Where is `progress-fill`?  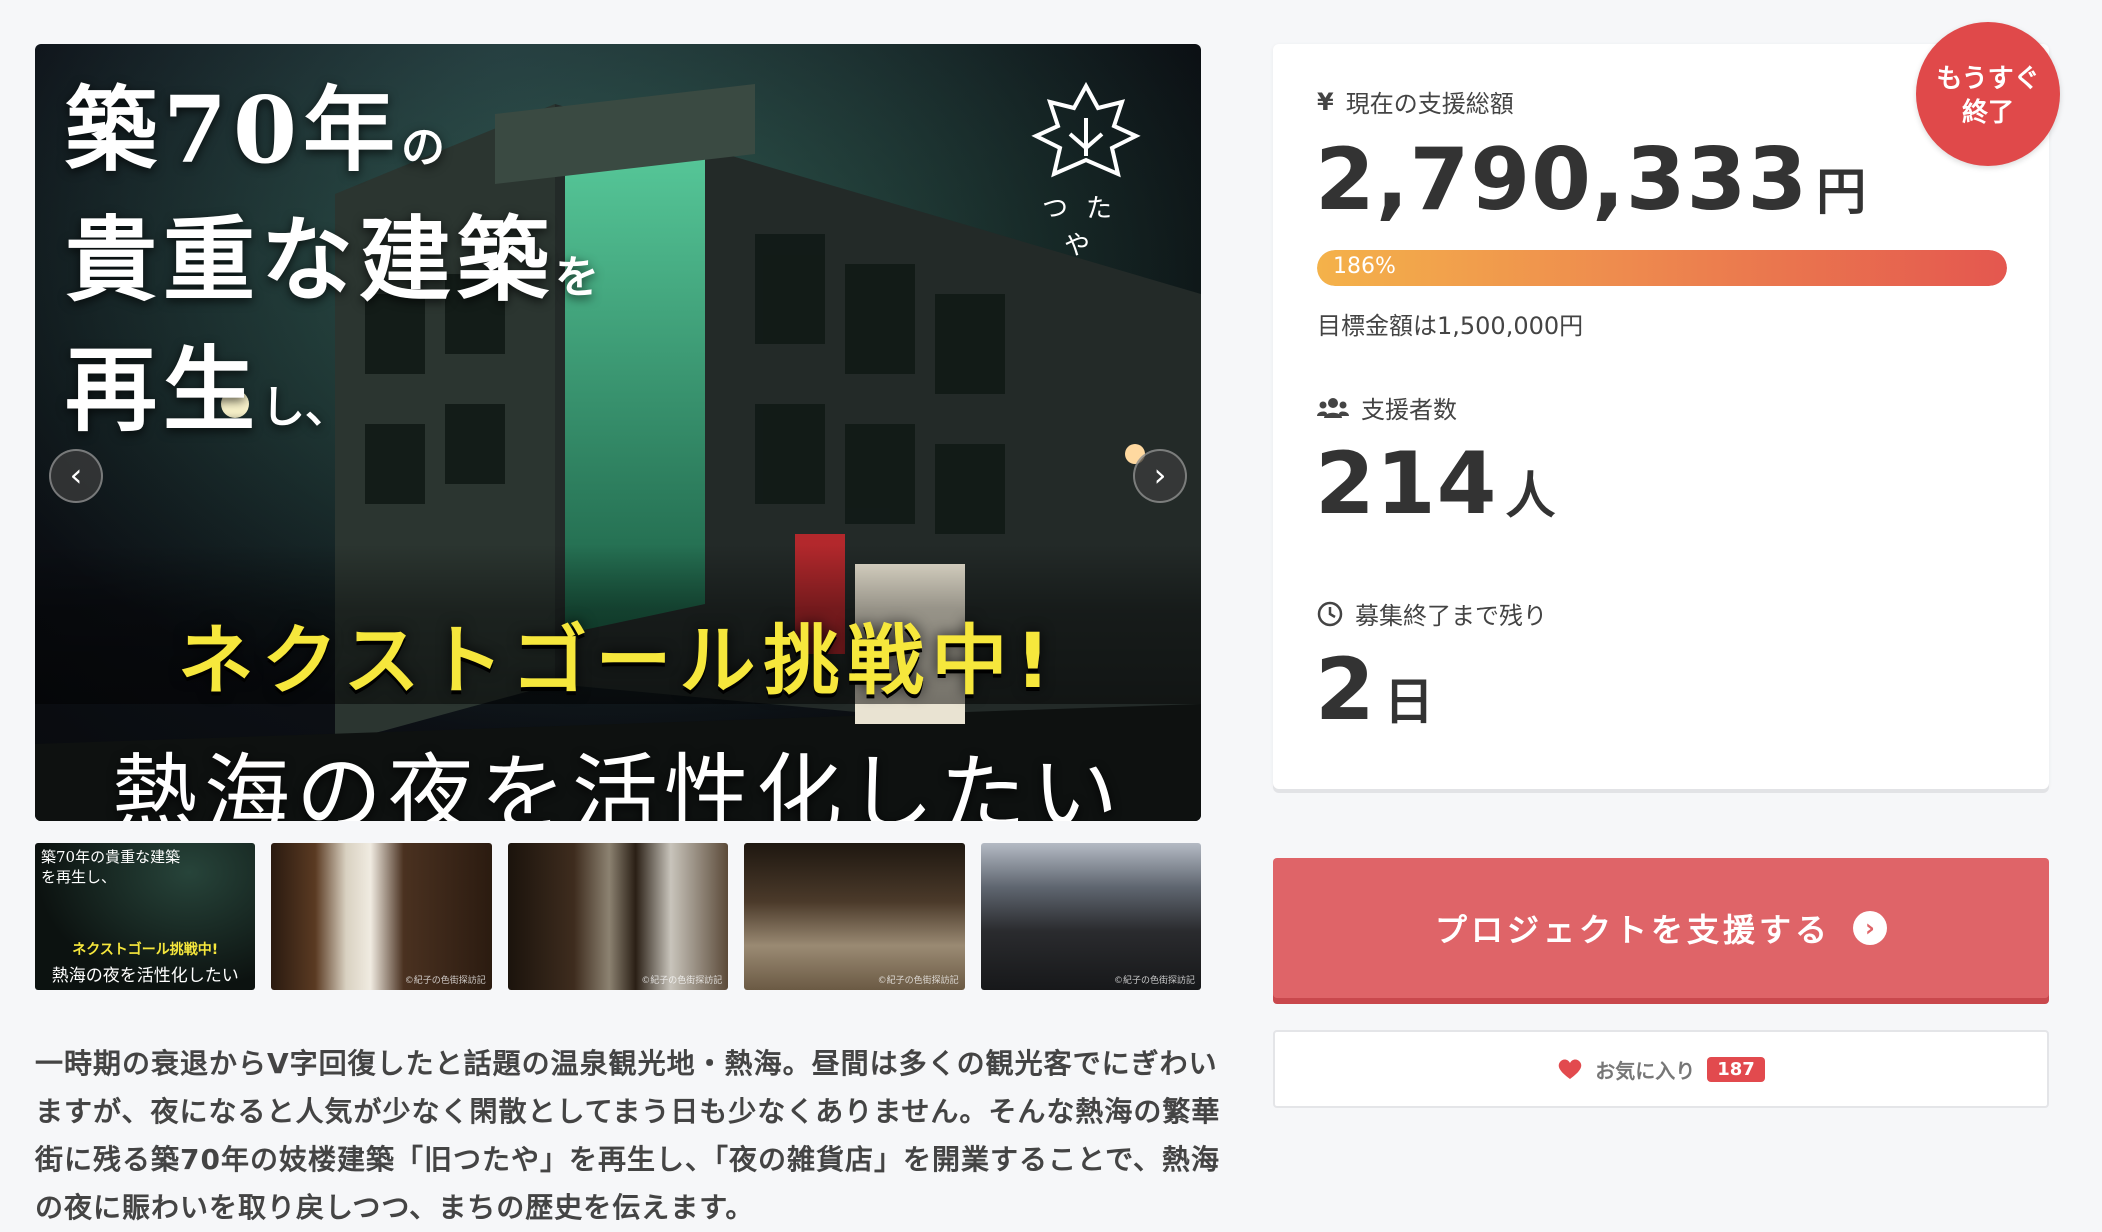
progress-fill is located at coordinates (1662, 268).